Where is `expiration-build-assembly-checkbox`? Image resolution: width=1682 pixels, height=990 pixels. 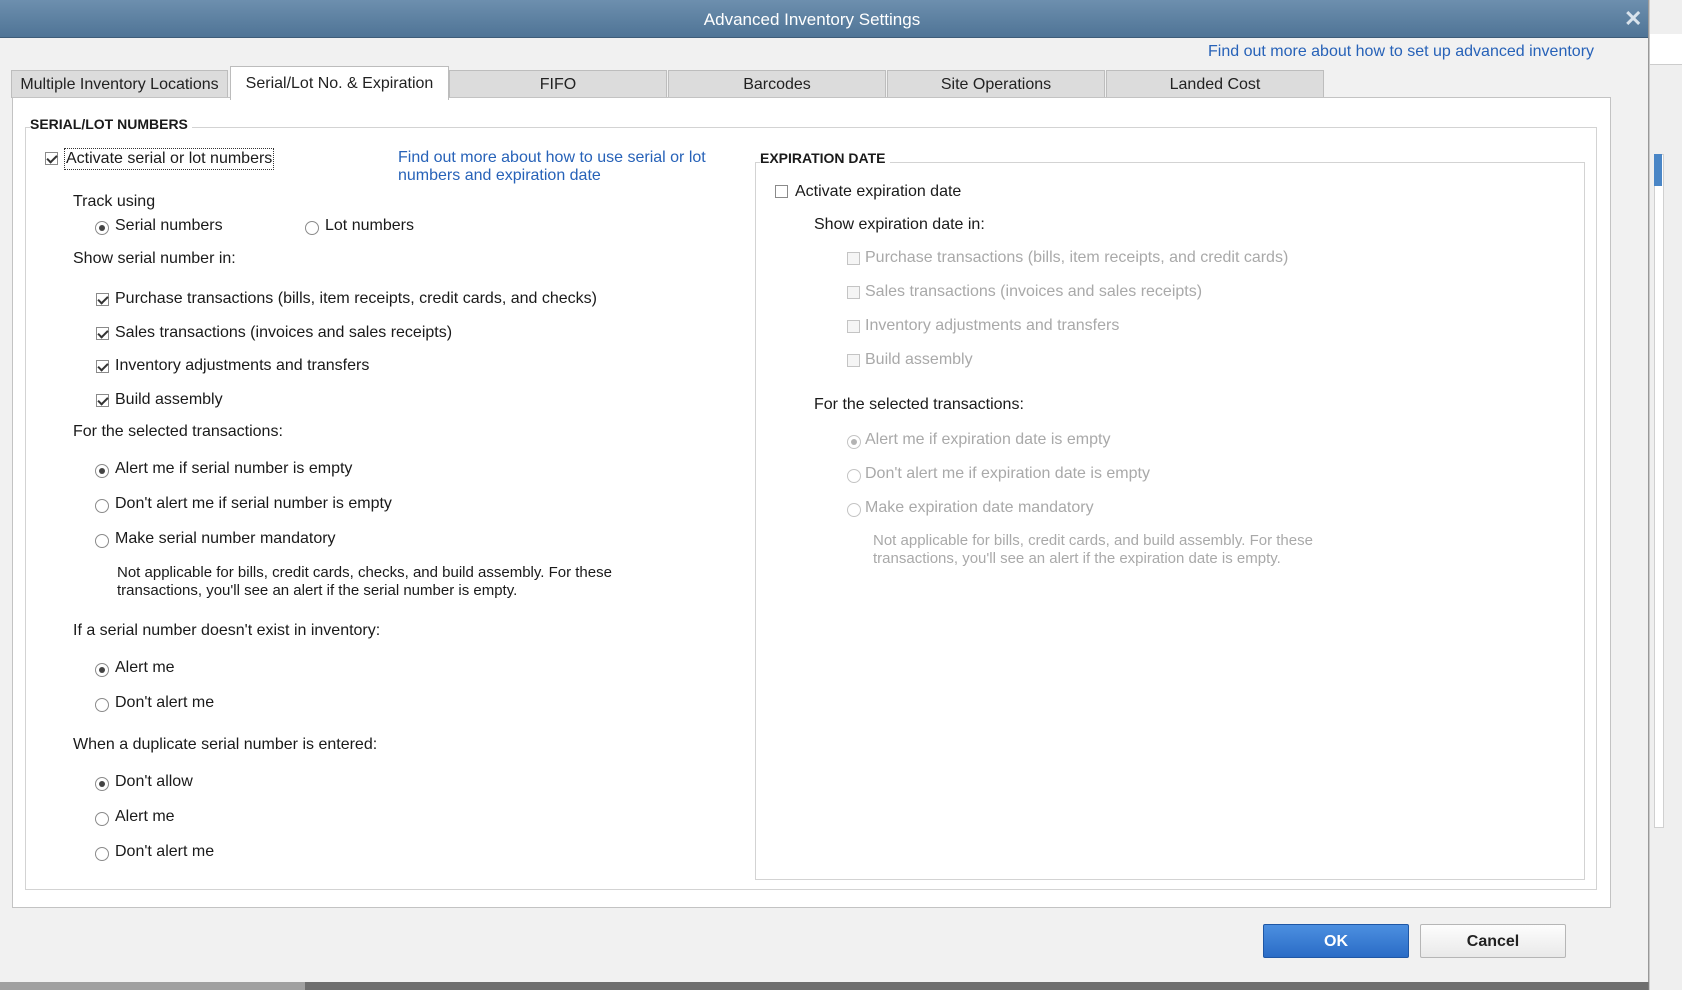 expiration-build-assembly-checkbox is located at coordinates (853, 360).